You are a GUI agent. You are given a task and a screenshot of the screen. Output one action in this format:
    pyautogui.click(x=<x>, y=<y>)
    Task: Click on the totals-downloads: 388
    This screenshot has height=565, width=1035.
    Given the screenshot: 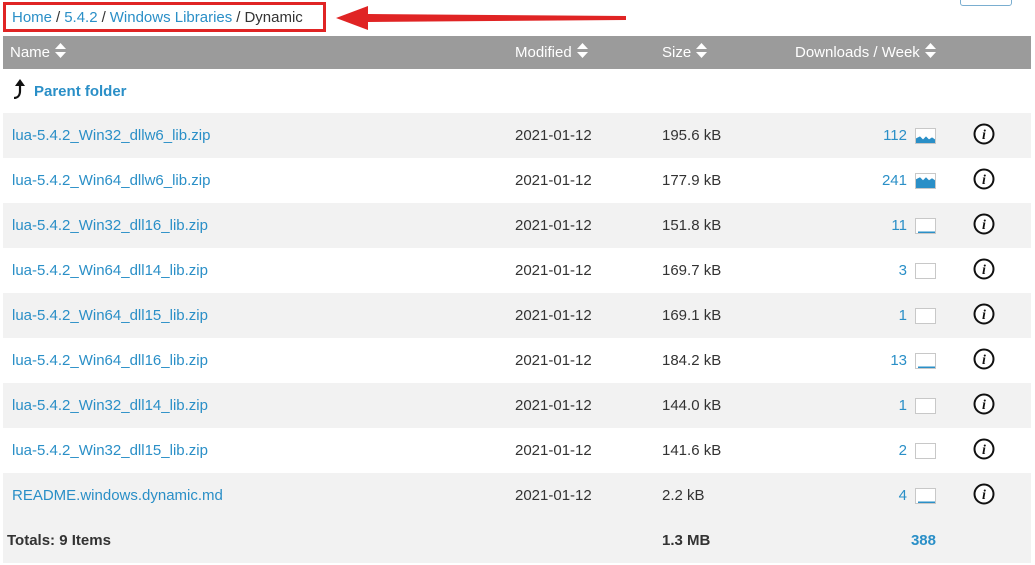 What is the action you would take?
    pyautogui.click(x=864, y=540)
    